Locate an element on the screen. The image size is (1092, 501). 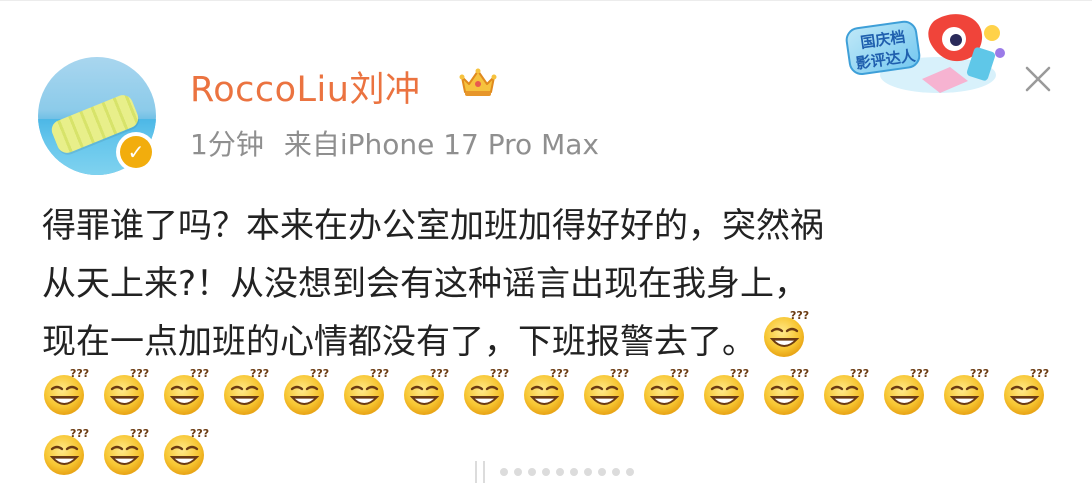
post-source: 来自iPhone 17 Pro Max is located at coordinates (441, 144).